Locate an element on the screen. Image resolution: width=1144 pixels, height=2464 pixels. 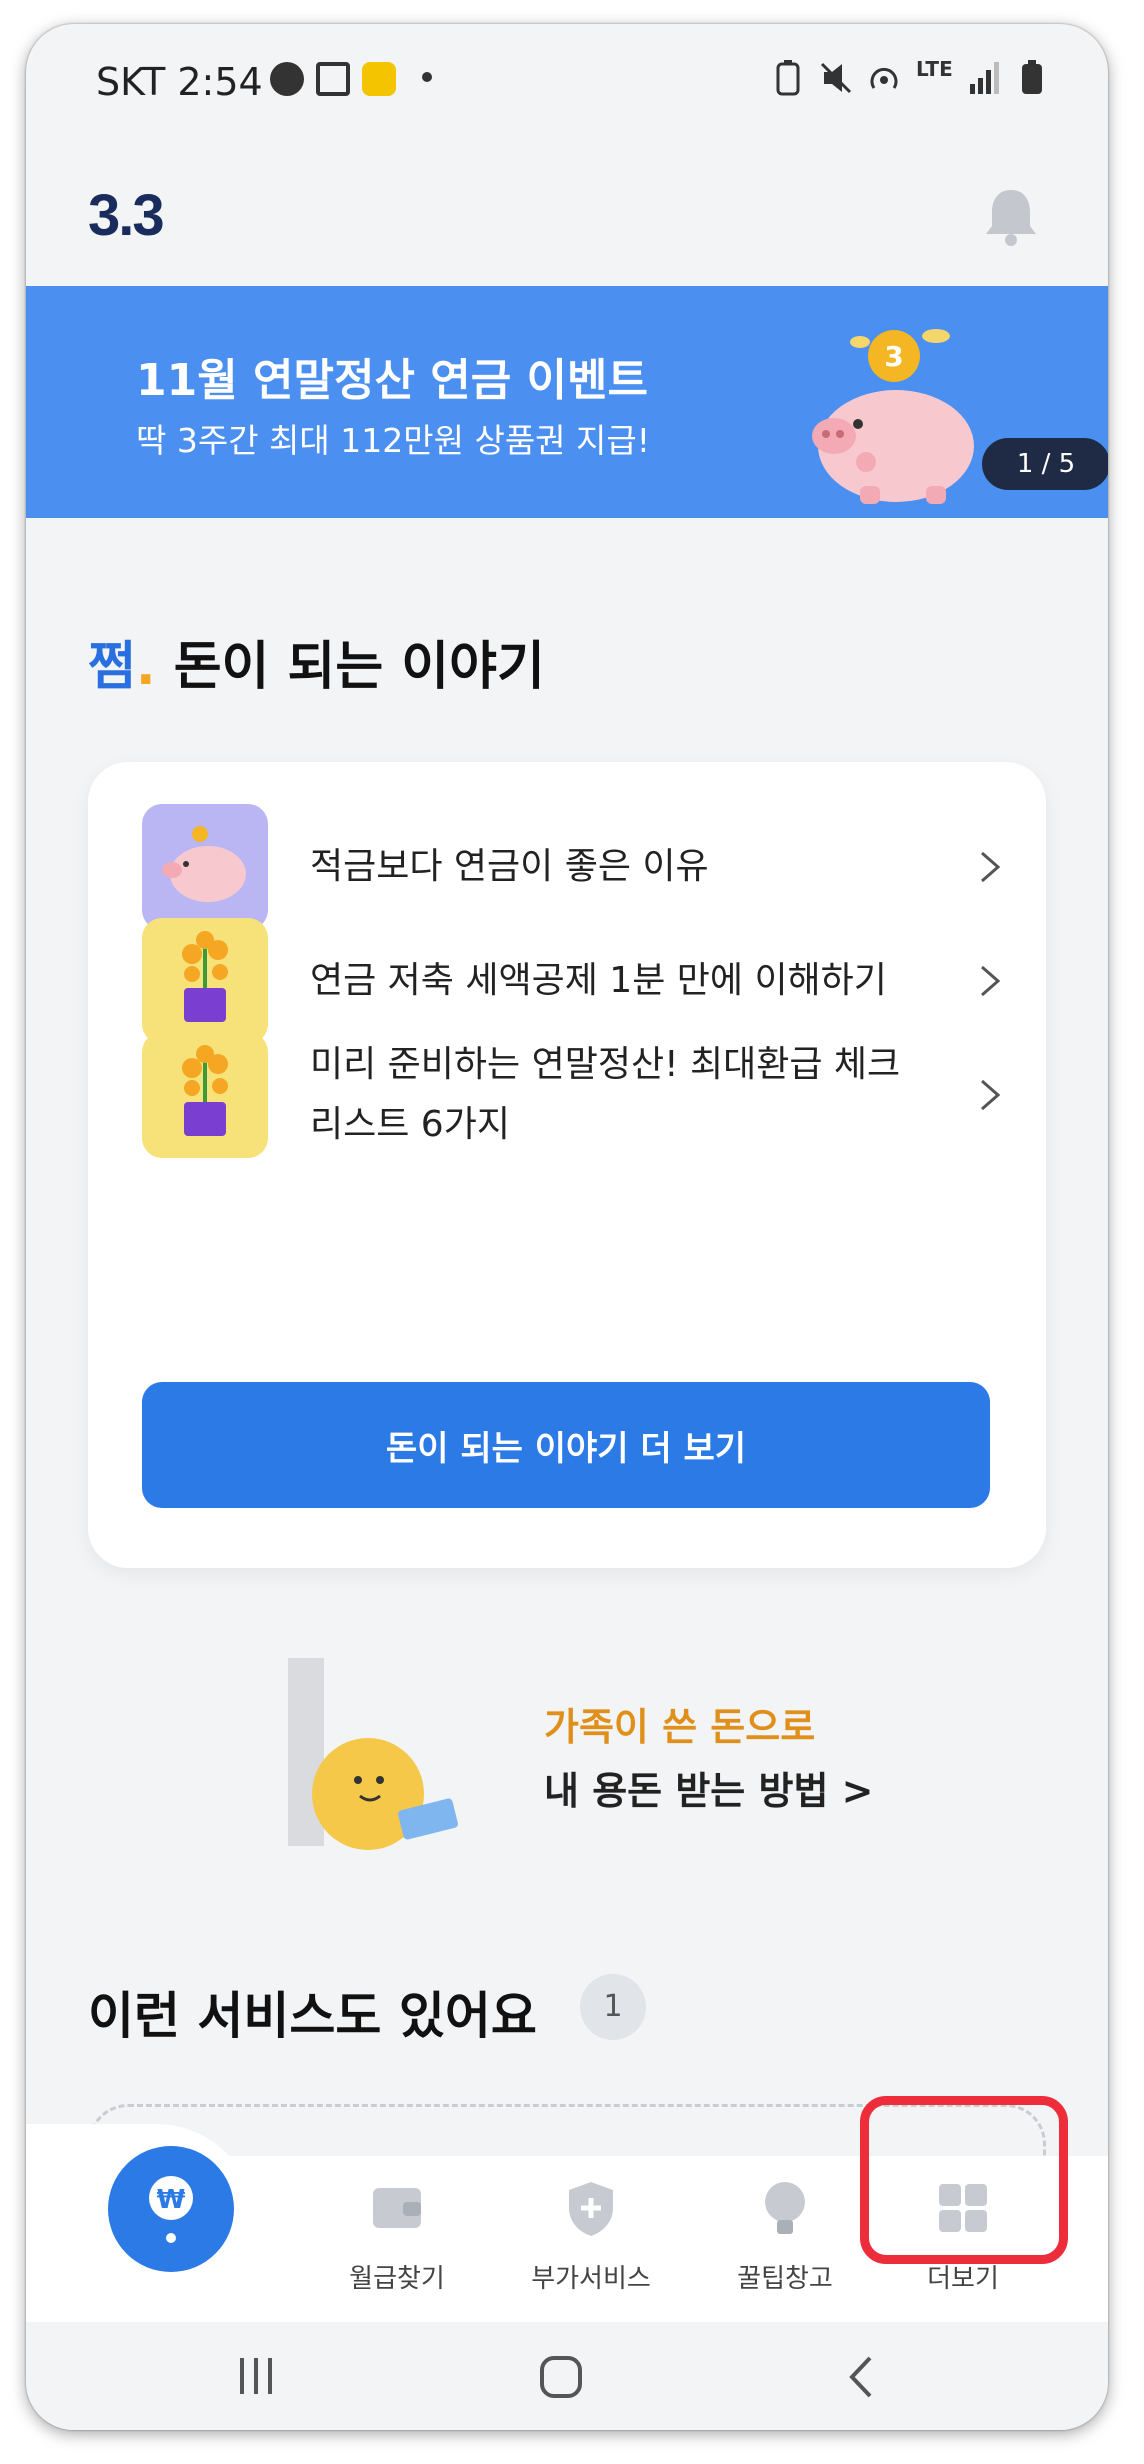
section-title: 쩜. 돈이 되는 이야기 is located at coordinates (316, 661).